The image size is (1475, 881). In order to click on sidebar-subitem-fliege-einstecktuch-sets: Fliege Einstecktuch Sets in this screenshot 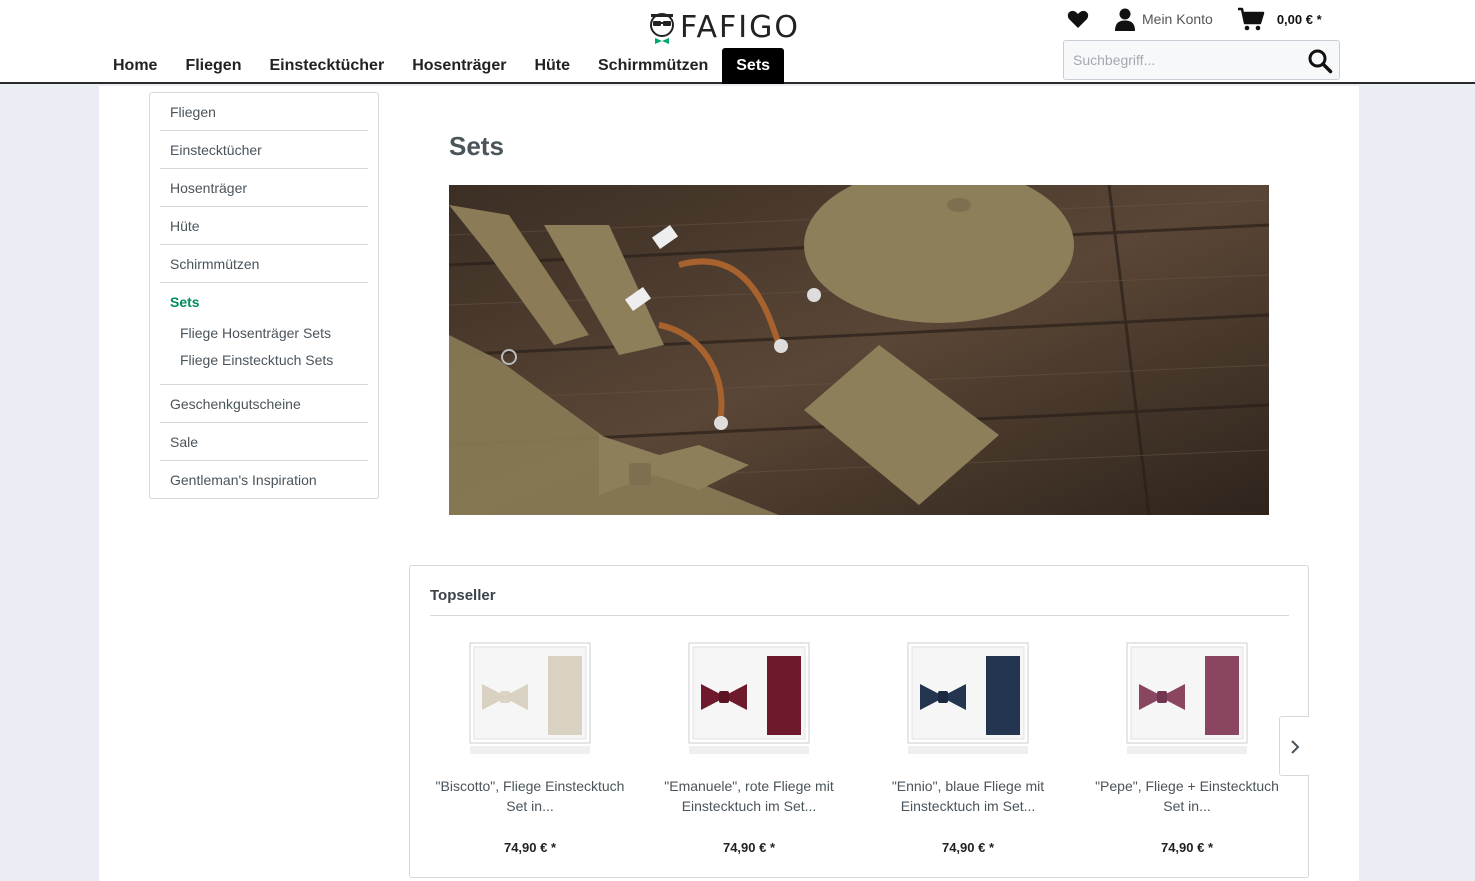, I will do `click(256, 360)`.